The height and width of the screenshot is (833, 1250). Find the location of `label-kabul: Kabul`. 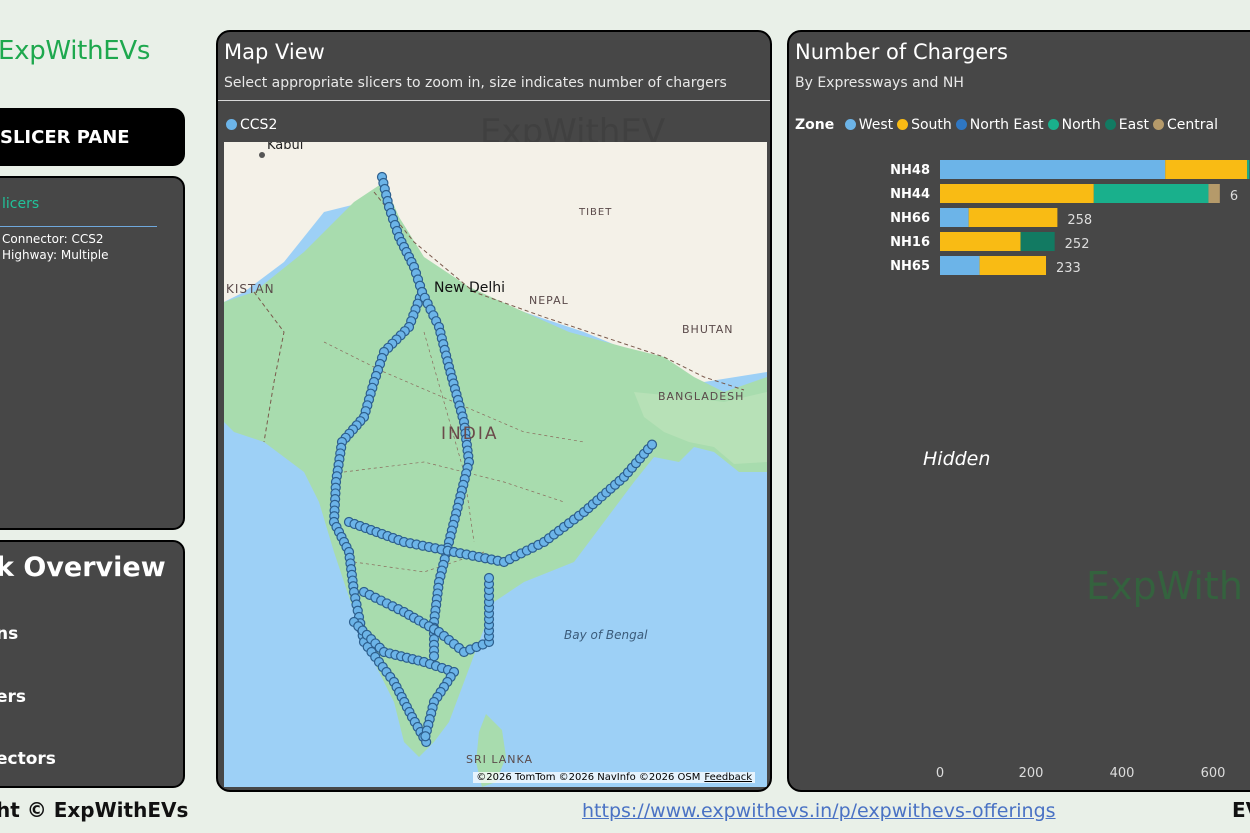

label-kabul: Kabul is located at coordinates (285, 147).